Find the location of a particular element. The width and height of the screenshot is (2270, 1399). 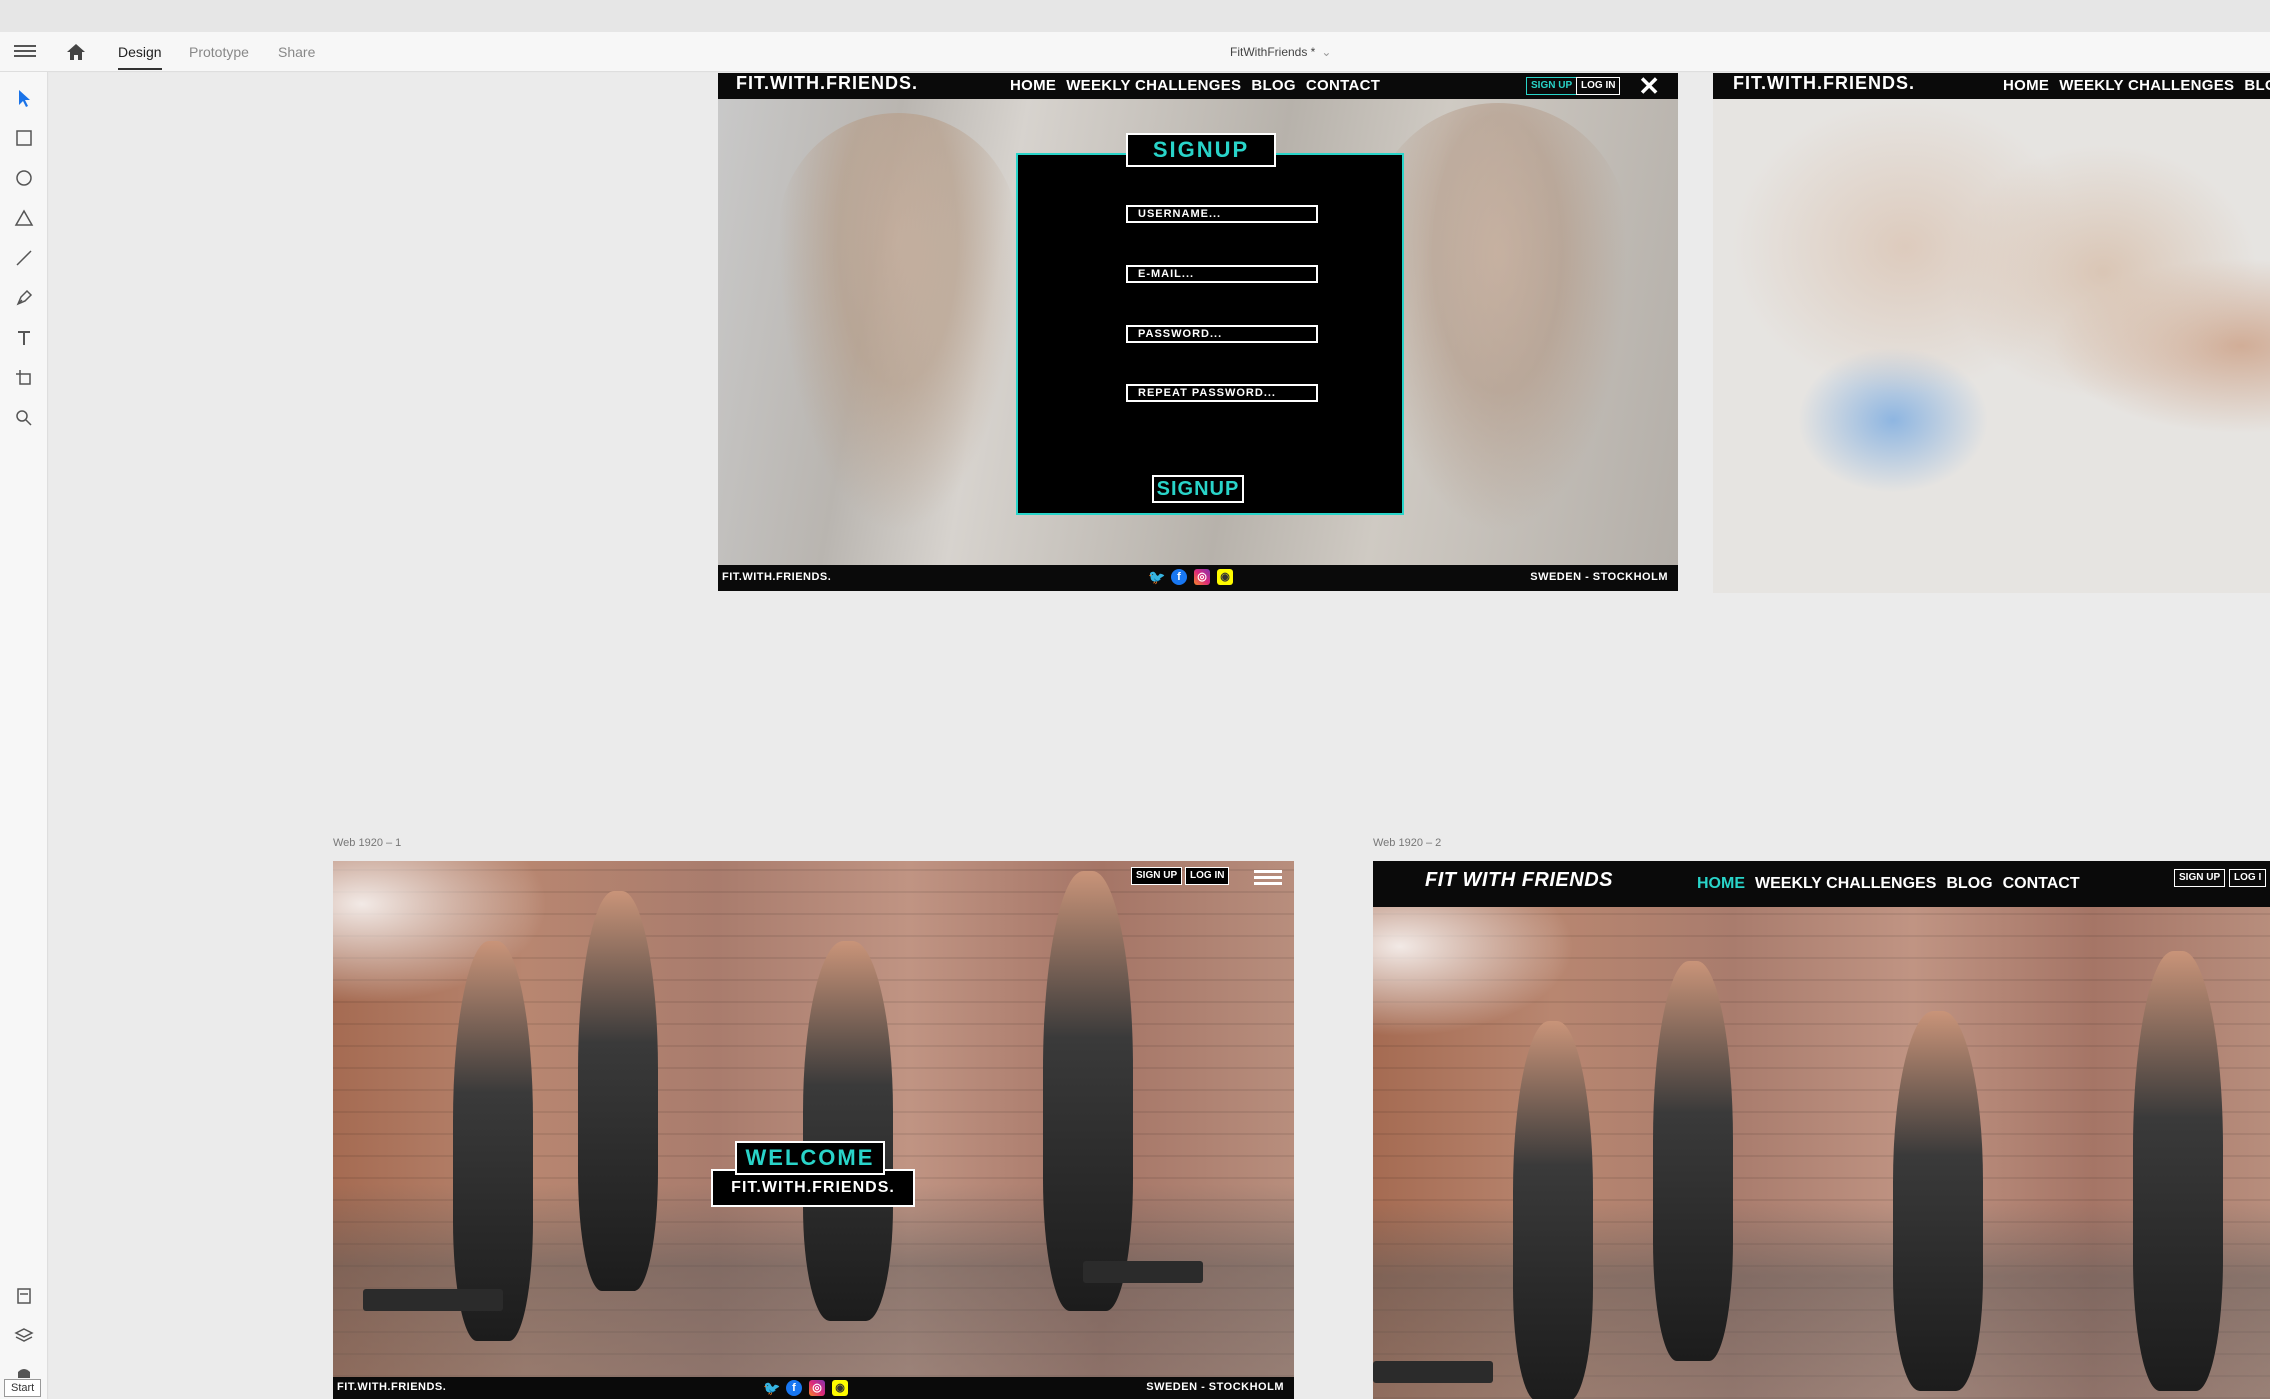

artboard-tool-icon is located at coordinates (24, 378).